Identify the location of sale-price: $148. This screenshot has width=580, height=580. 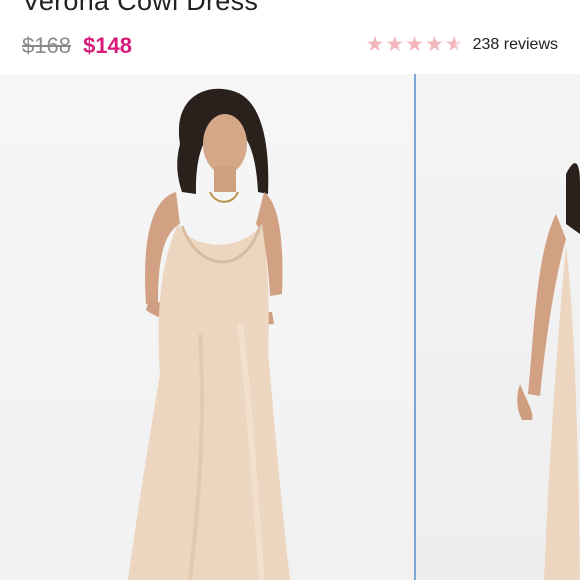
(108, 45).